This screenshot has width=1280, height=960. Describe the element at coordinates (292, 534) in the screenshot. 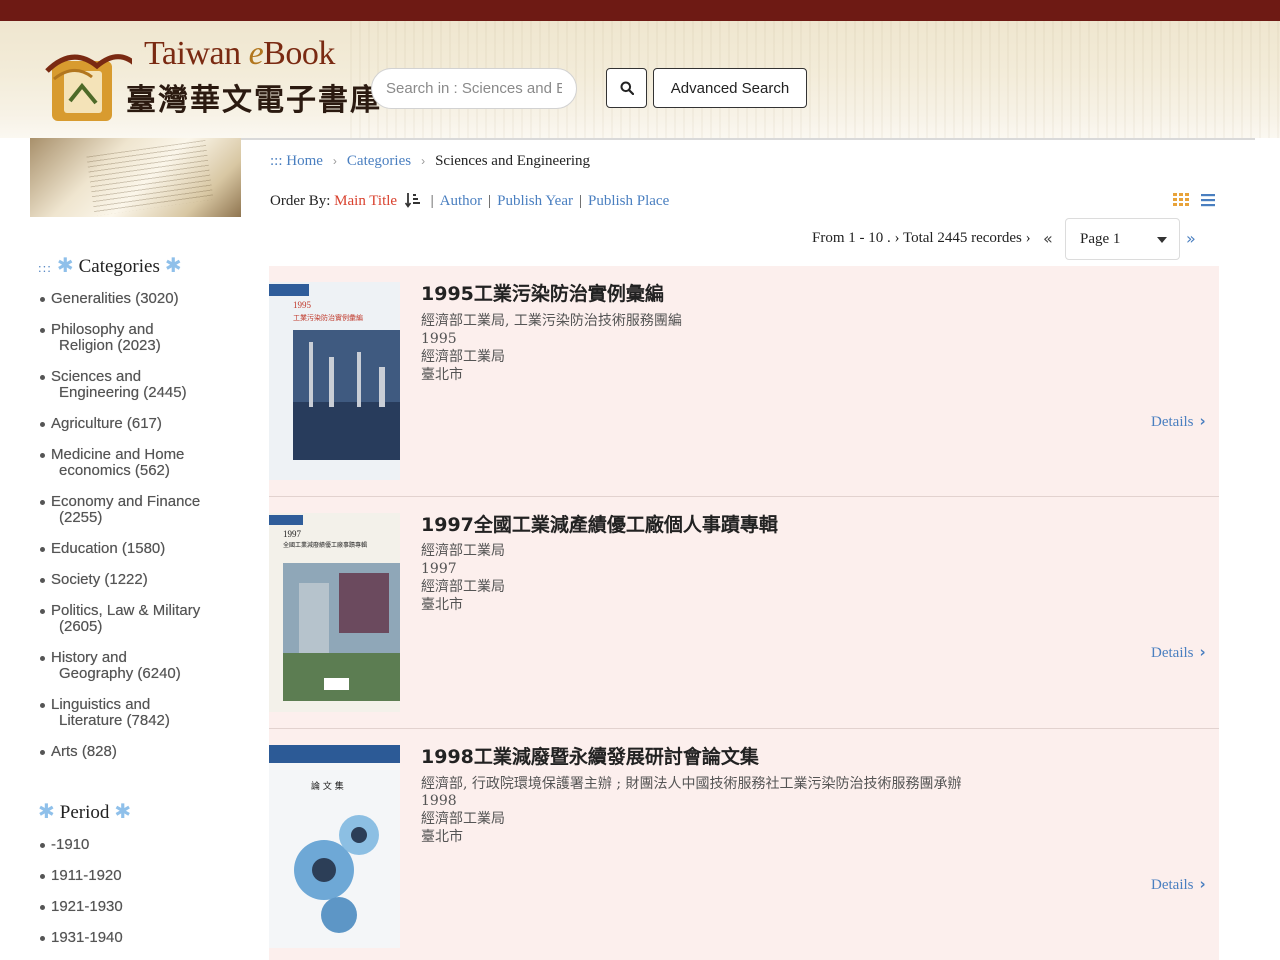

I see `svg-text: 1997` at that location.